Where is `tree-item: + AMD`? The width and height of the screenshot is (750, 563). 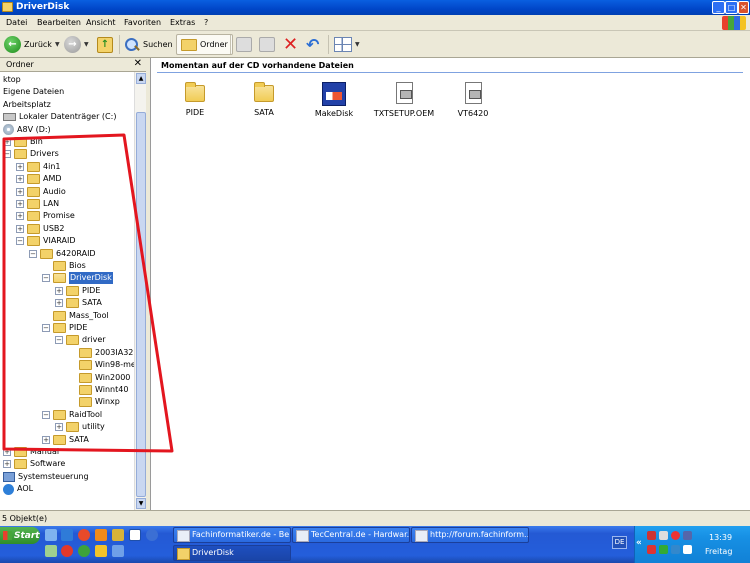
tree-item: + AMD is located at coordinates (39, 179).